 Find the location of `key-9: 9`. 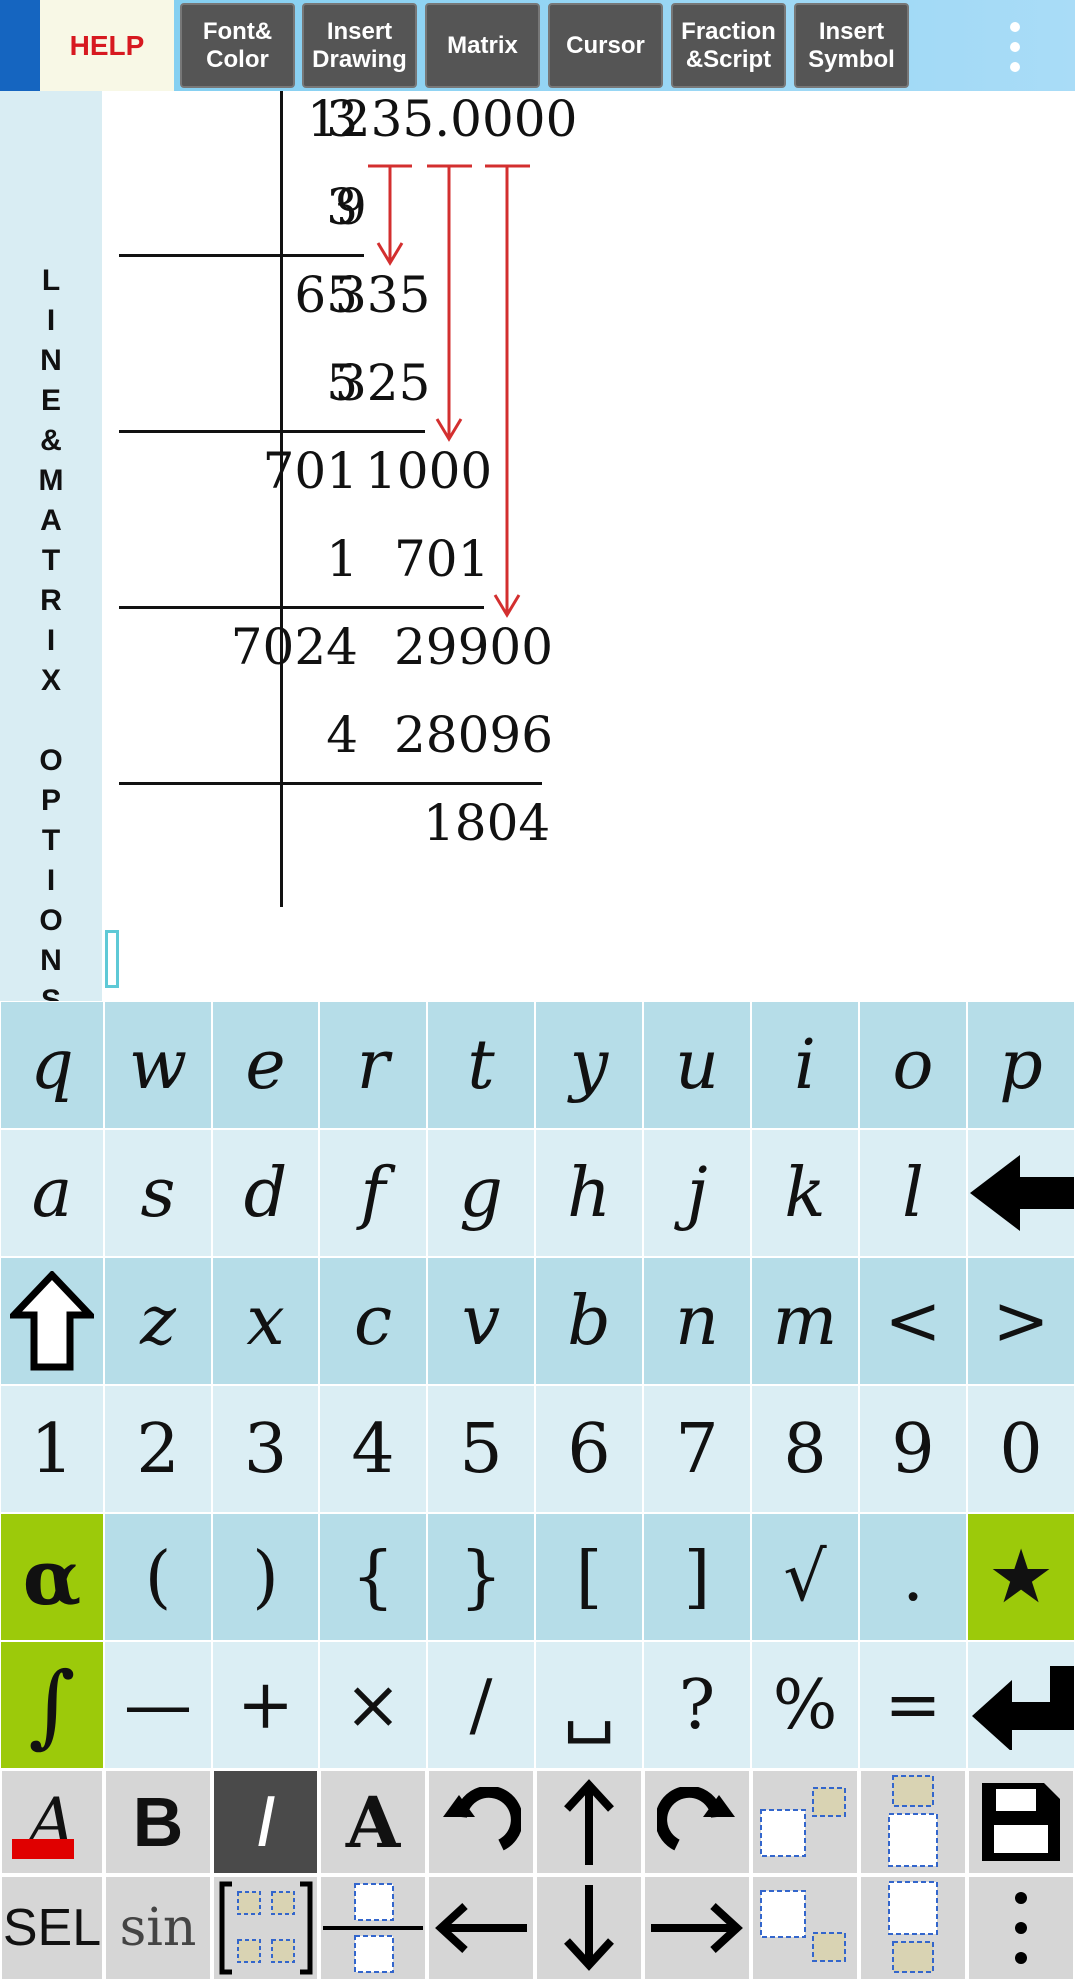

key-9: 9 is located at coordinates (913, 1449).